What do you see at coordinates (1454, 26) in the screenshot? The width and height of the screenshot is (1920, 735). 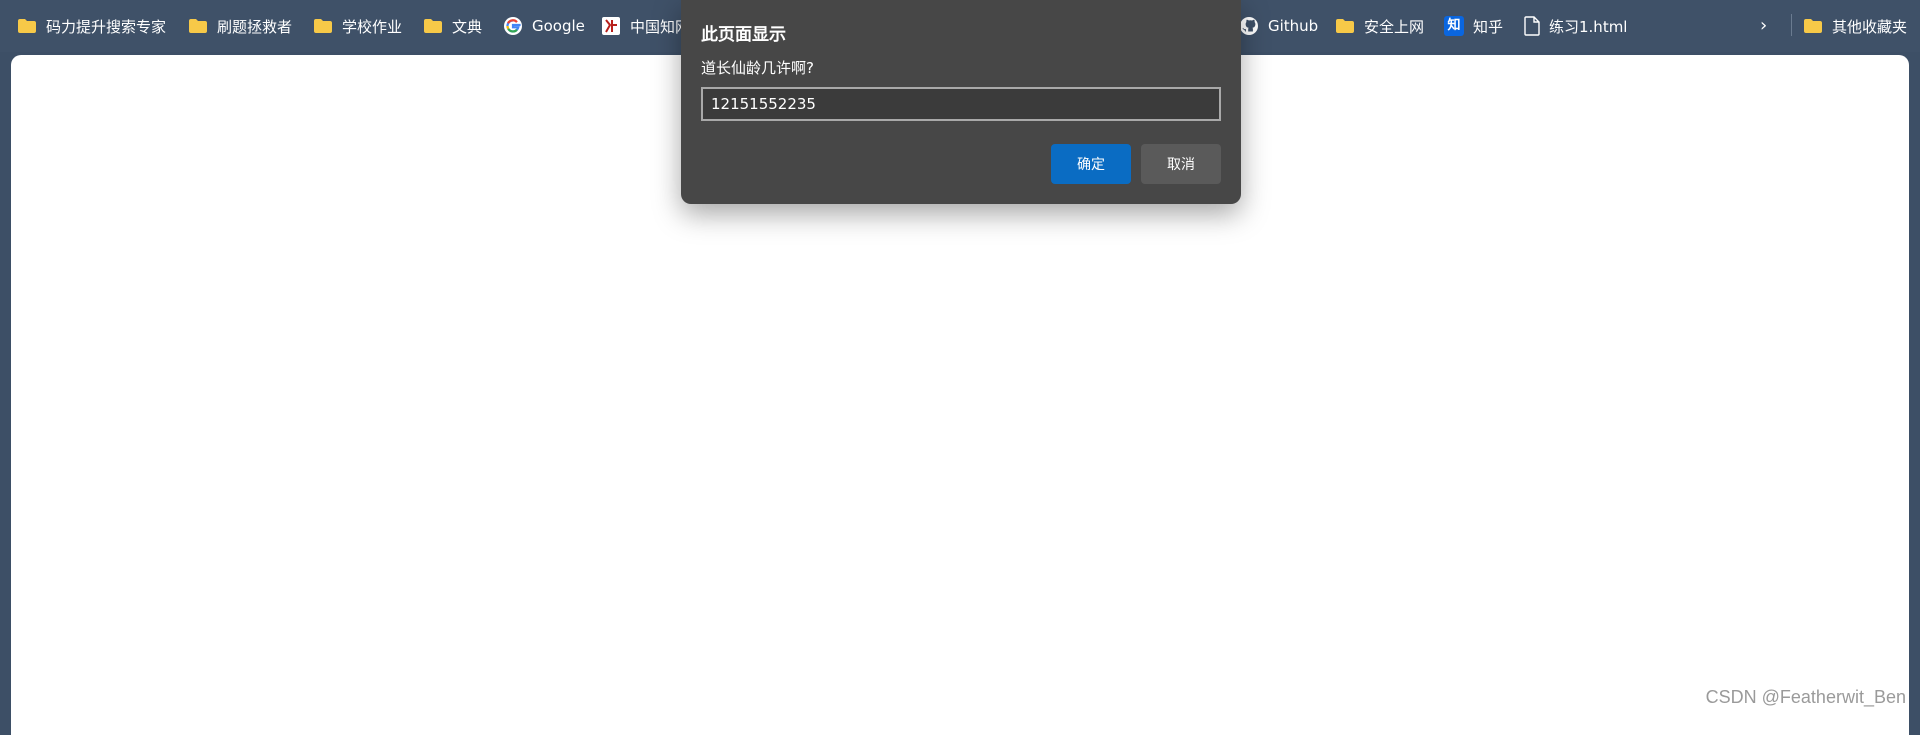 I see `zhihu-icon: 知` at bounding box center [1454, 26].